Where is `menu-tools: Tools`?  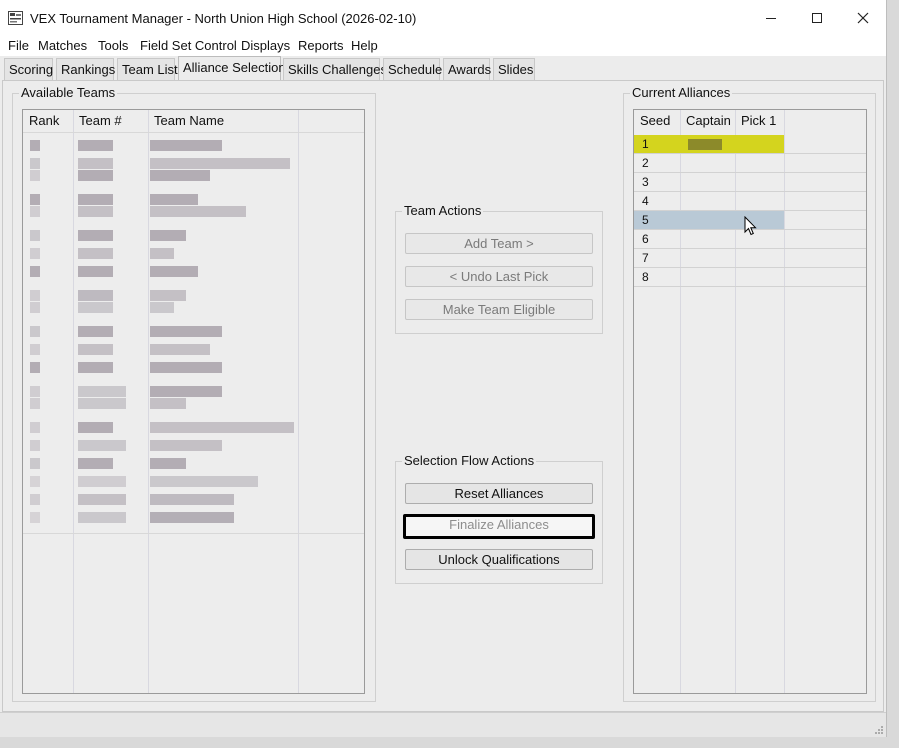 menu-tools: Tools is located at coordinates (113, 45).